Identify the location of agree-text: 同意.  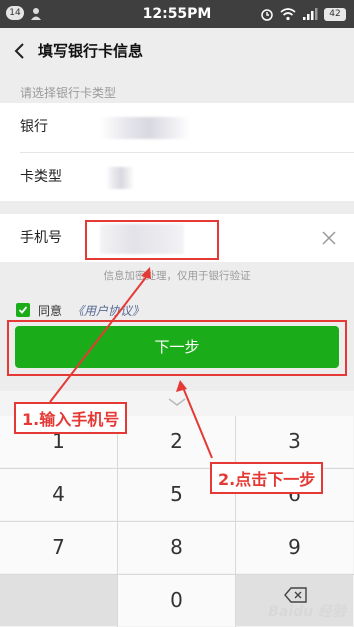
(50, 310).